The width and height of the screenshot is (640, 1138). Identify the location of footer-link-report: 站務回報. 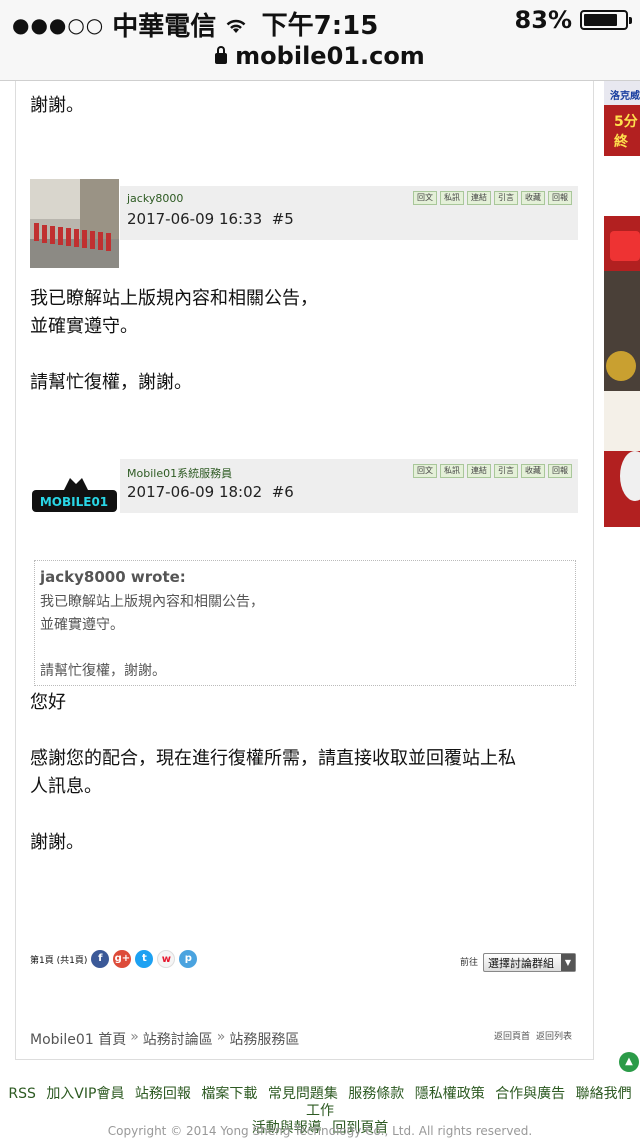
(163, 1094).